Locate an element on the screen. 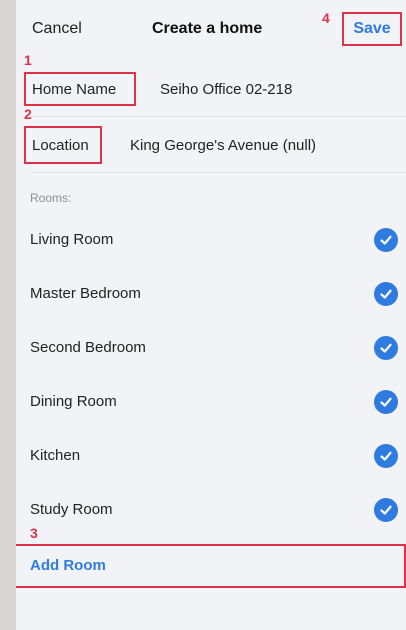  add-room-label: Add Room is located at coordinates (68, 565).